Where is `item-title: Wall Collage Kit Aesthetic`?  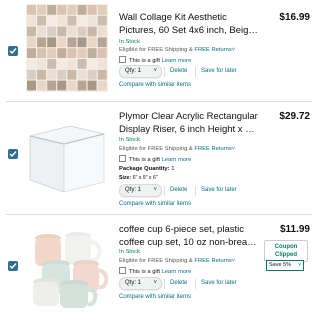
item-title: Wall Collage Kit Aesthetic is located at coordinates (189, 17).